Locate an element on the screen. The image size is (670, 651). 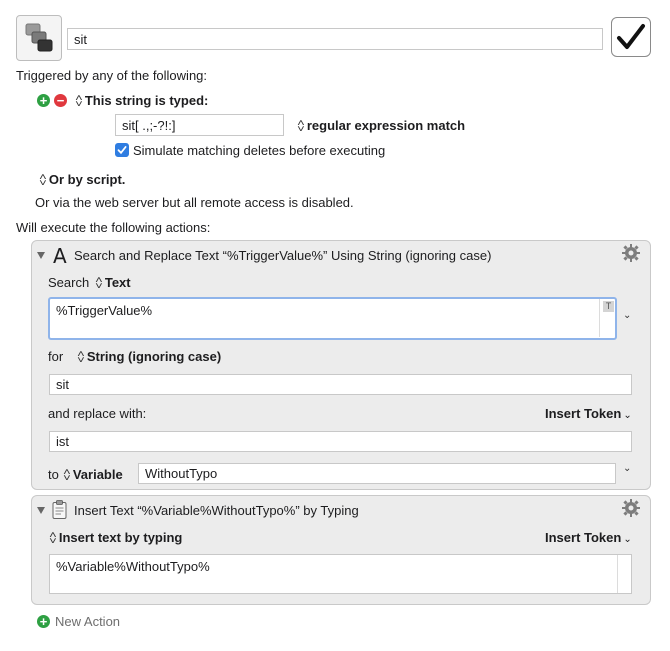
macro-name-field: sit is located at coordinates (335, 39).